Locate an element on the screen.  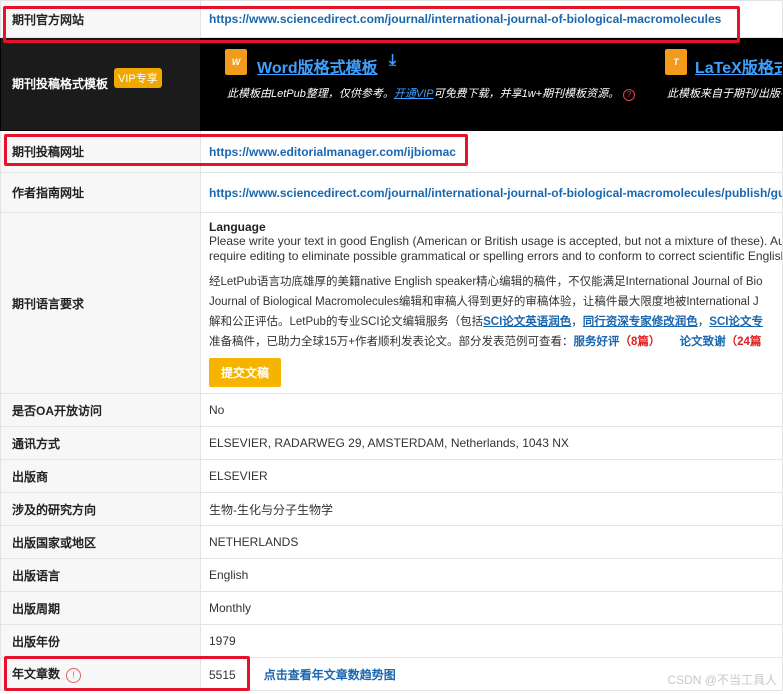
service-review-link: 服务好评 is located at coordinates (597, 342).